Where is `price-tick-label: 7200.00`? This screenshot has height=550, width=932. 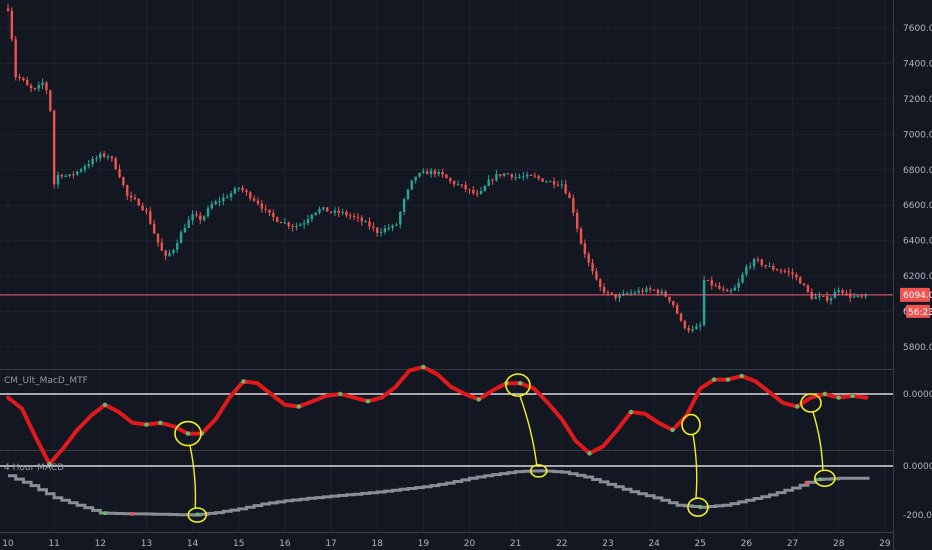
price-tick-label: 7200.00 is located at coordinates (917, 100).